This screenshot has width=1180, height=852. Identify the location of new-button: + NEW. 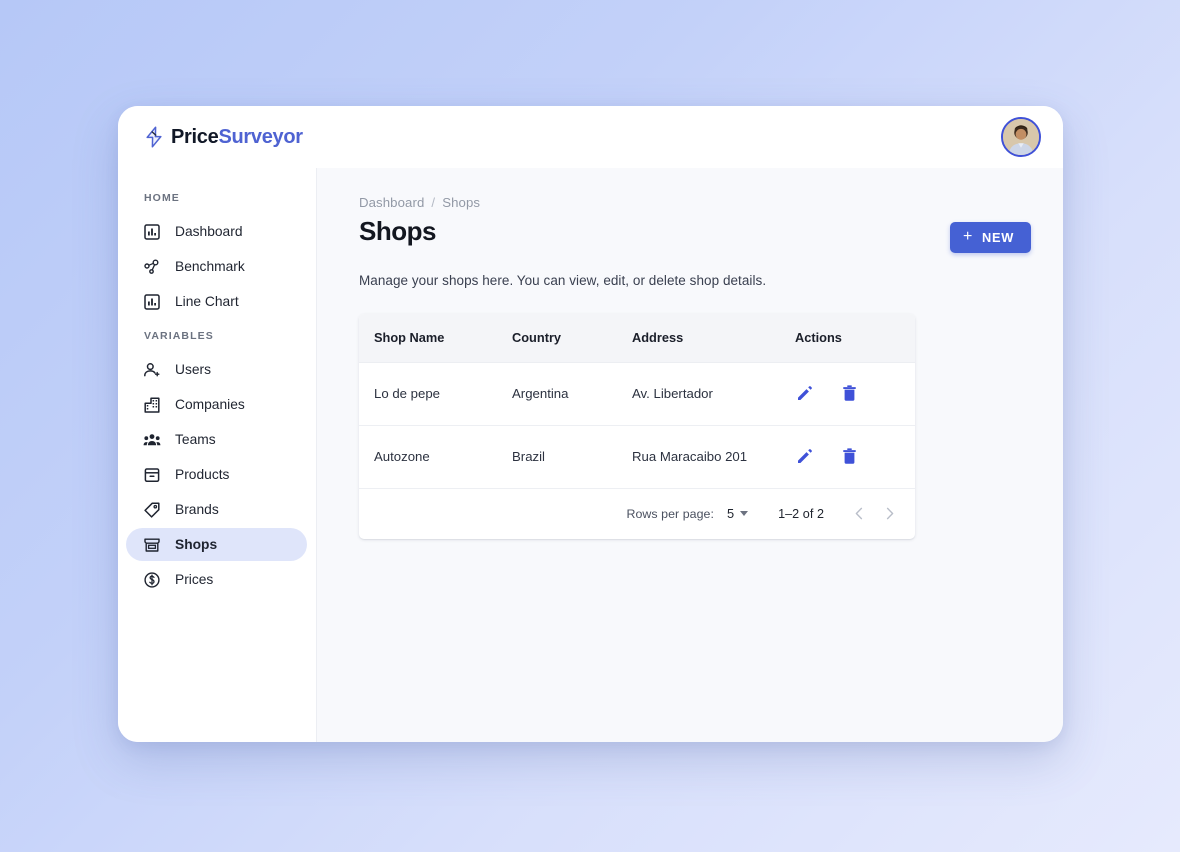
(990, 237).